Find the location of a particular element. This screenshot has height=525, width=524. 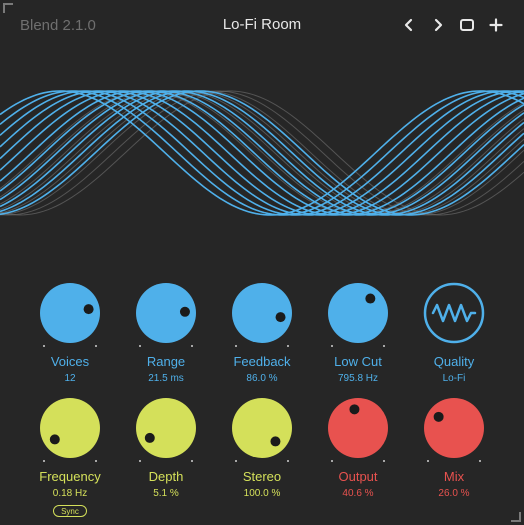

next-preset-button is located at coordinates (438, 25).